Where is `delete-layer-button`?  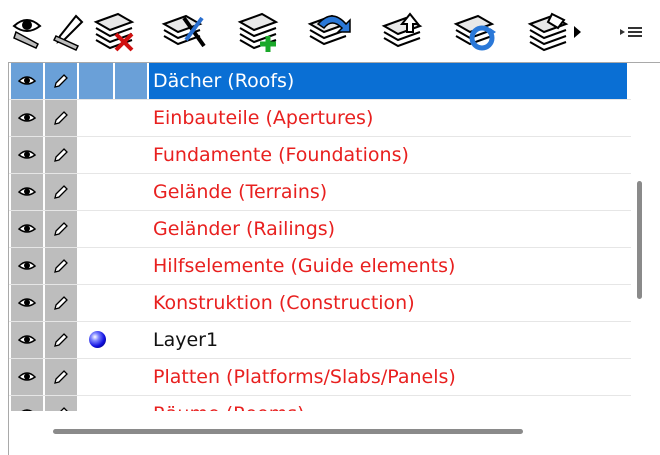 delete-layer-button is located at coordinates (115, 32).